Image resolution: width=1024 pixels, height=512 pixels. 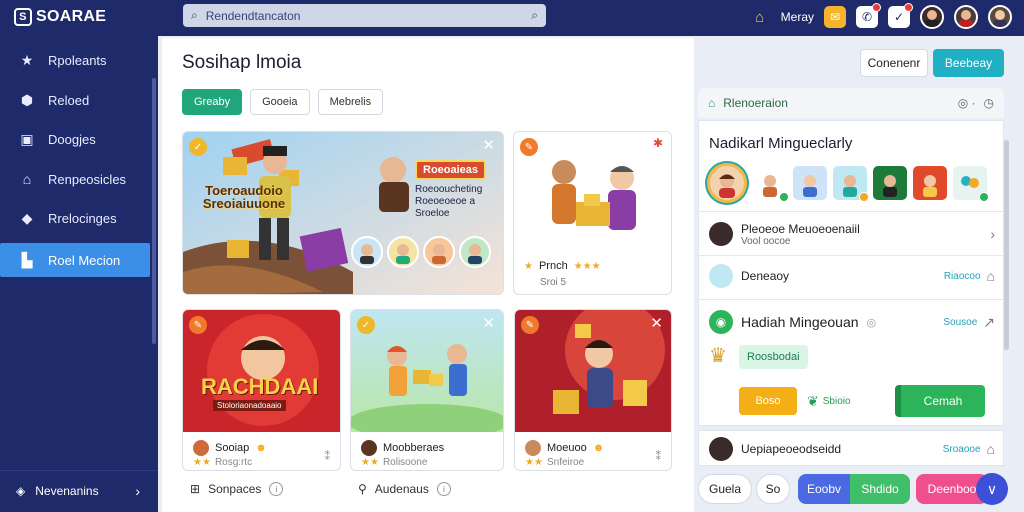 What do you see at coordinates (364, 15) in the screenshot?
I see `search-input: ⌕ Rendendtancaton ⌕` at bounding box center [364, 15].